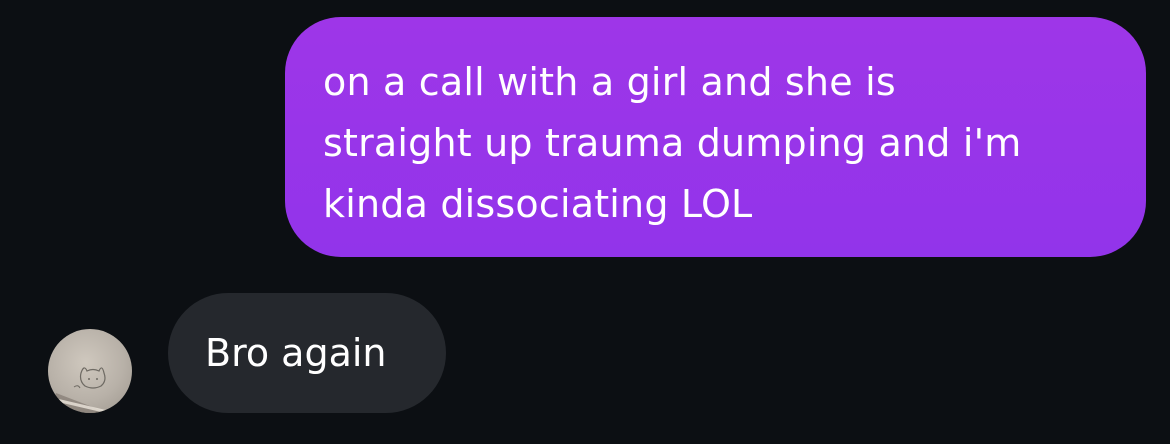  What do you see at coordinates (296, 353) in the screenshot?
I see `incoming-message-text: Bro again` at bounding box center [296, 353].